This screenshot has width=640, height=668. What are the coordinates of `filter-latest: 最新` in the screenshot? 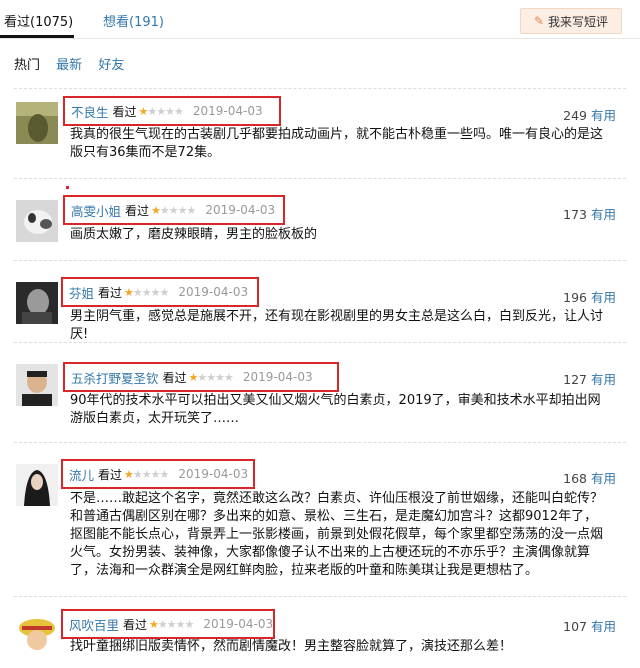 It's located at (69, 65).